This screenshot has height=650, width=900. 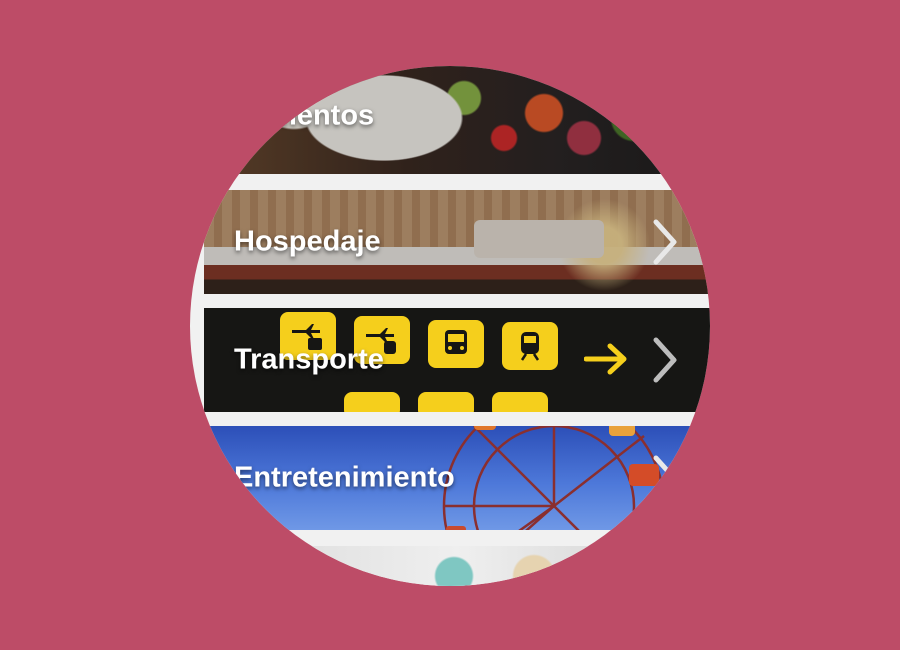 I want to click on category-card-entretenimiento: Entretenimiento, so click(x=457, y=478).